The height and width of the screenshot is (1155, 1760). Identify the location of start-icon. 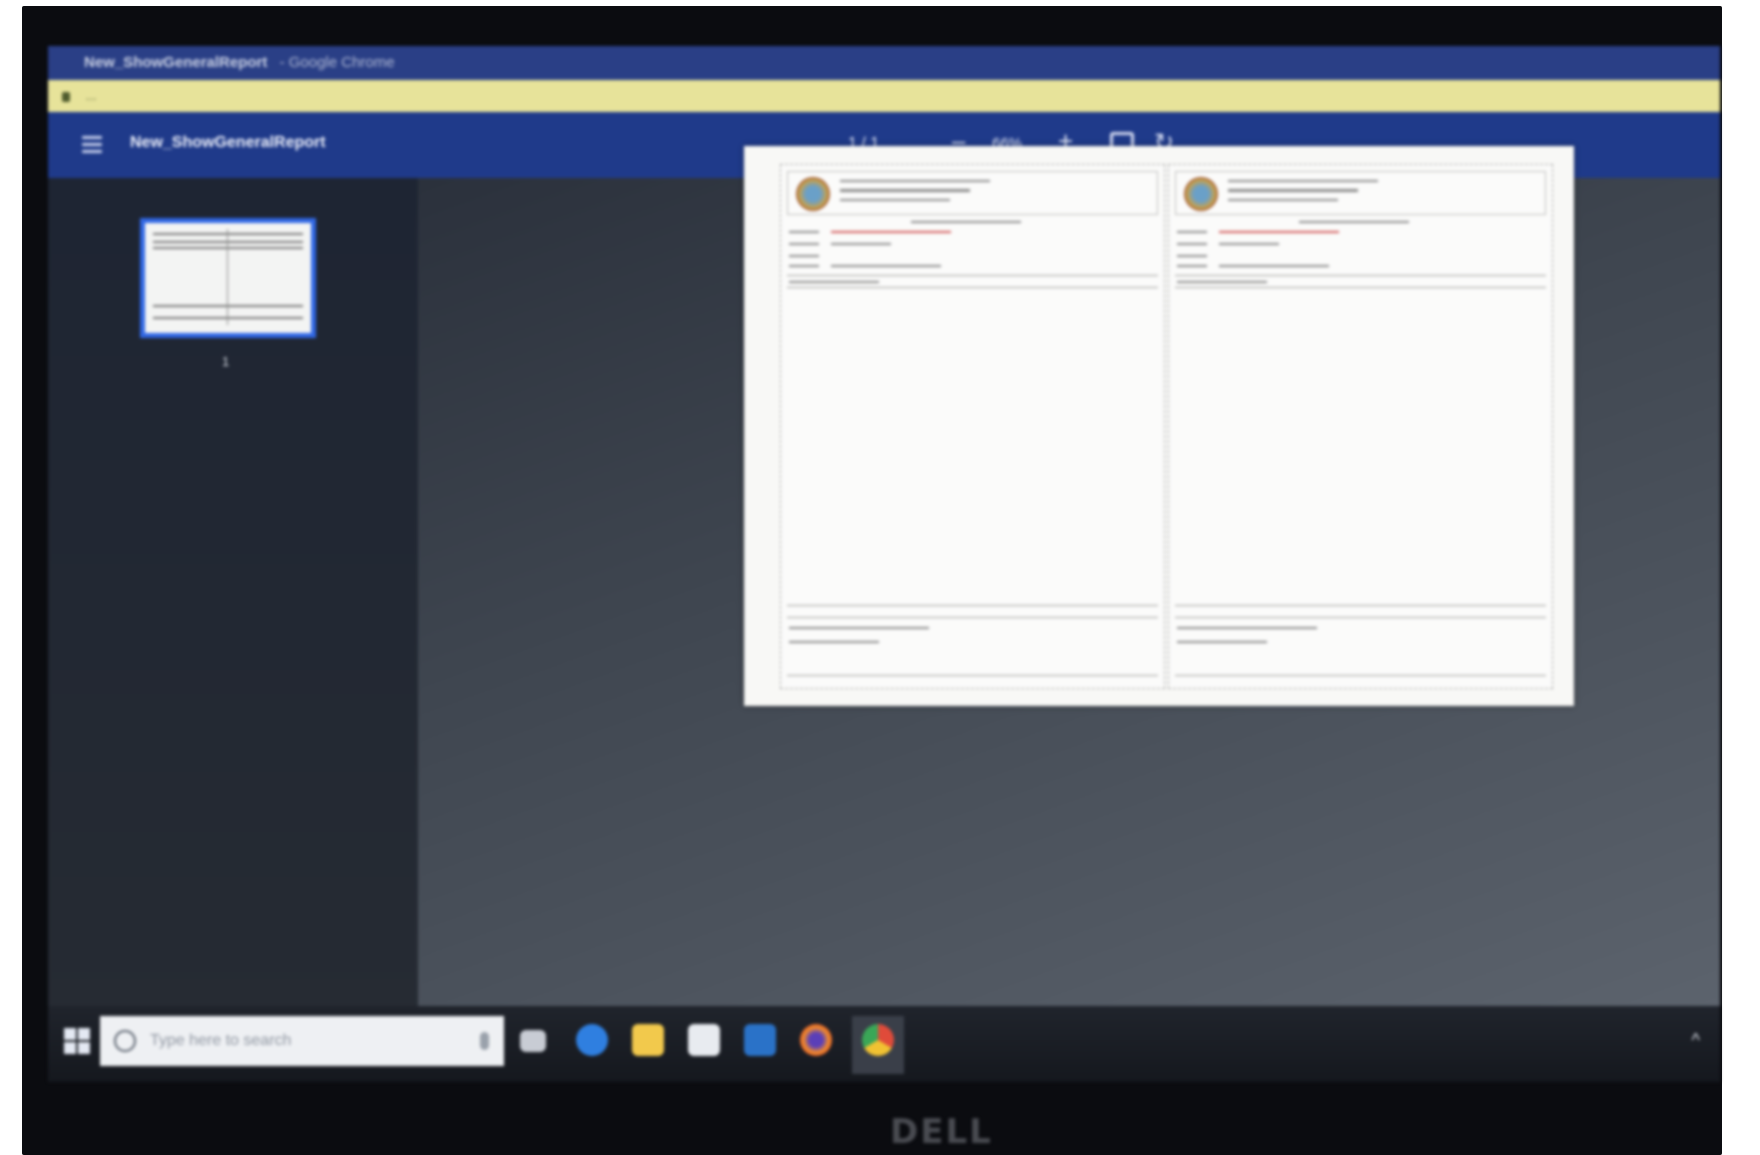
(77, 1041).